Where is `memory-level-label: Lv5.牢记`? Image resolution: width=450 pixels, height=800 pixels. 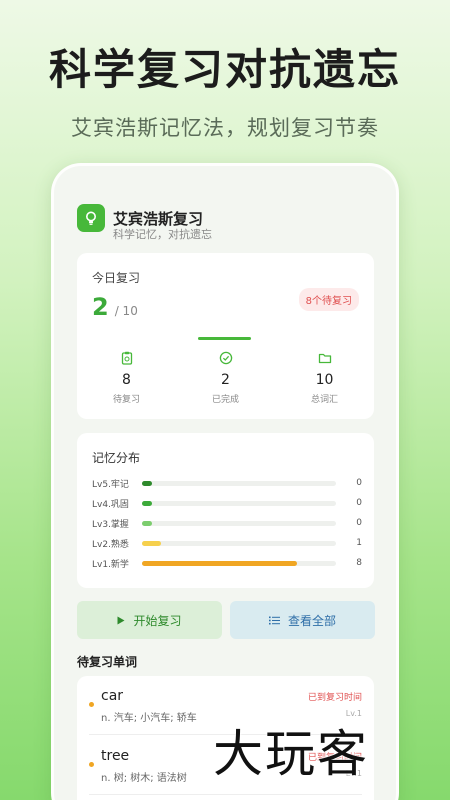
memory-level-label: Lv5.牢记 is located at coordinates (110, 484).